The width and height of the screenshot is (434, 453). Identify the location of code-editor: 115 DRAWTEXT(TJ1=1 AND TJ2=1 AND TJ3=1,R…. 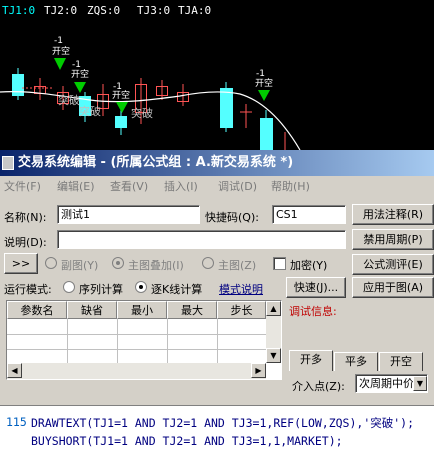
(217, 429).